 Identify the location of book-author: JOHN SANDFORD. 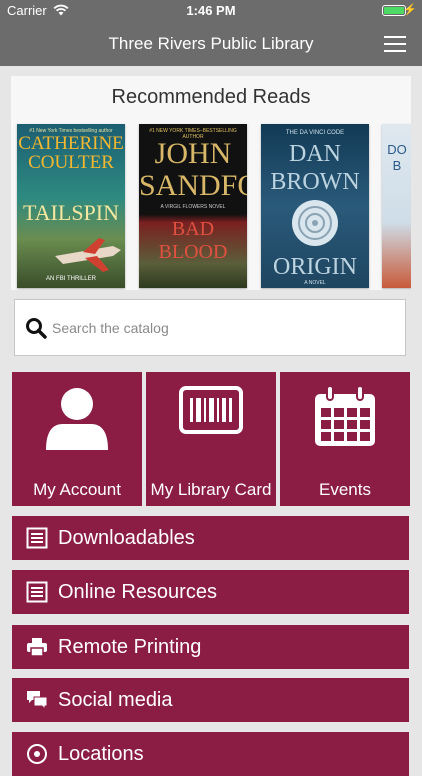
(193, 169).